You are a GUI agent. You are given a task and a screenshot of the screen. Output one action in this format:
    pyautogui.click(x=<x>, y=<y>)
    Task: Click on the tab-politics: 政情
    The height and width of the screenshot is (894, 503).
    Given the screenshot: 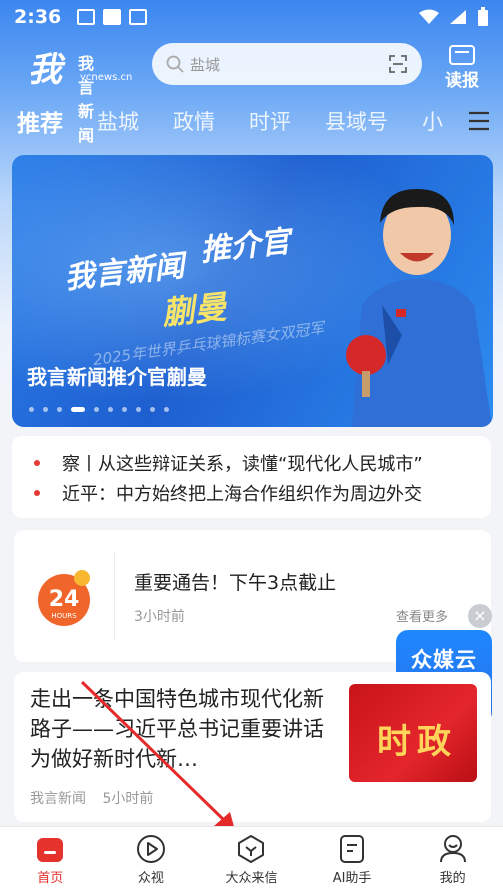 What is the action you would take?
    pyautogui.click(x=194, y=121)
    